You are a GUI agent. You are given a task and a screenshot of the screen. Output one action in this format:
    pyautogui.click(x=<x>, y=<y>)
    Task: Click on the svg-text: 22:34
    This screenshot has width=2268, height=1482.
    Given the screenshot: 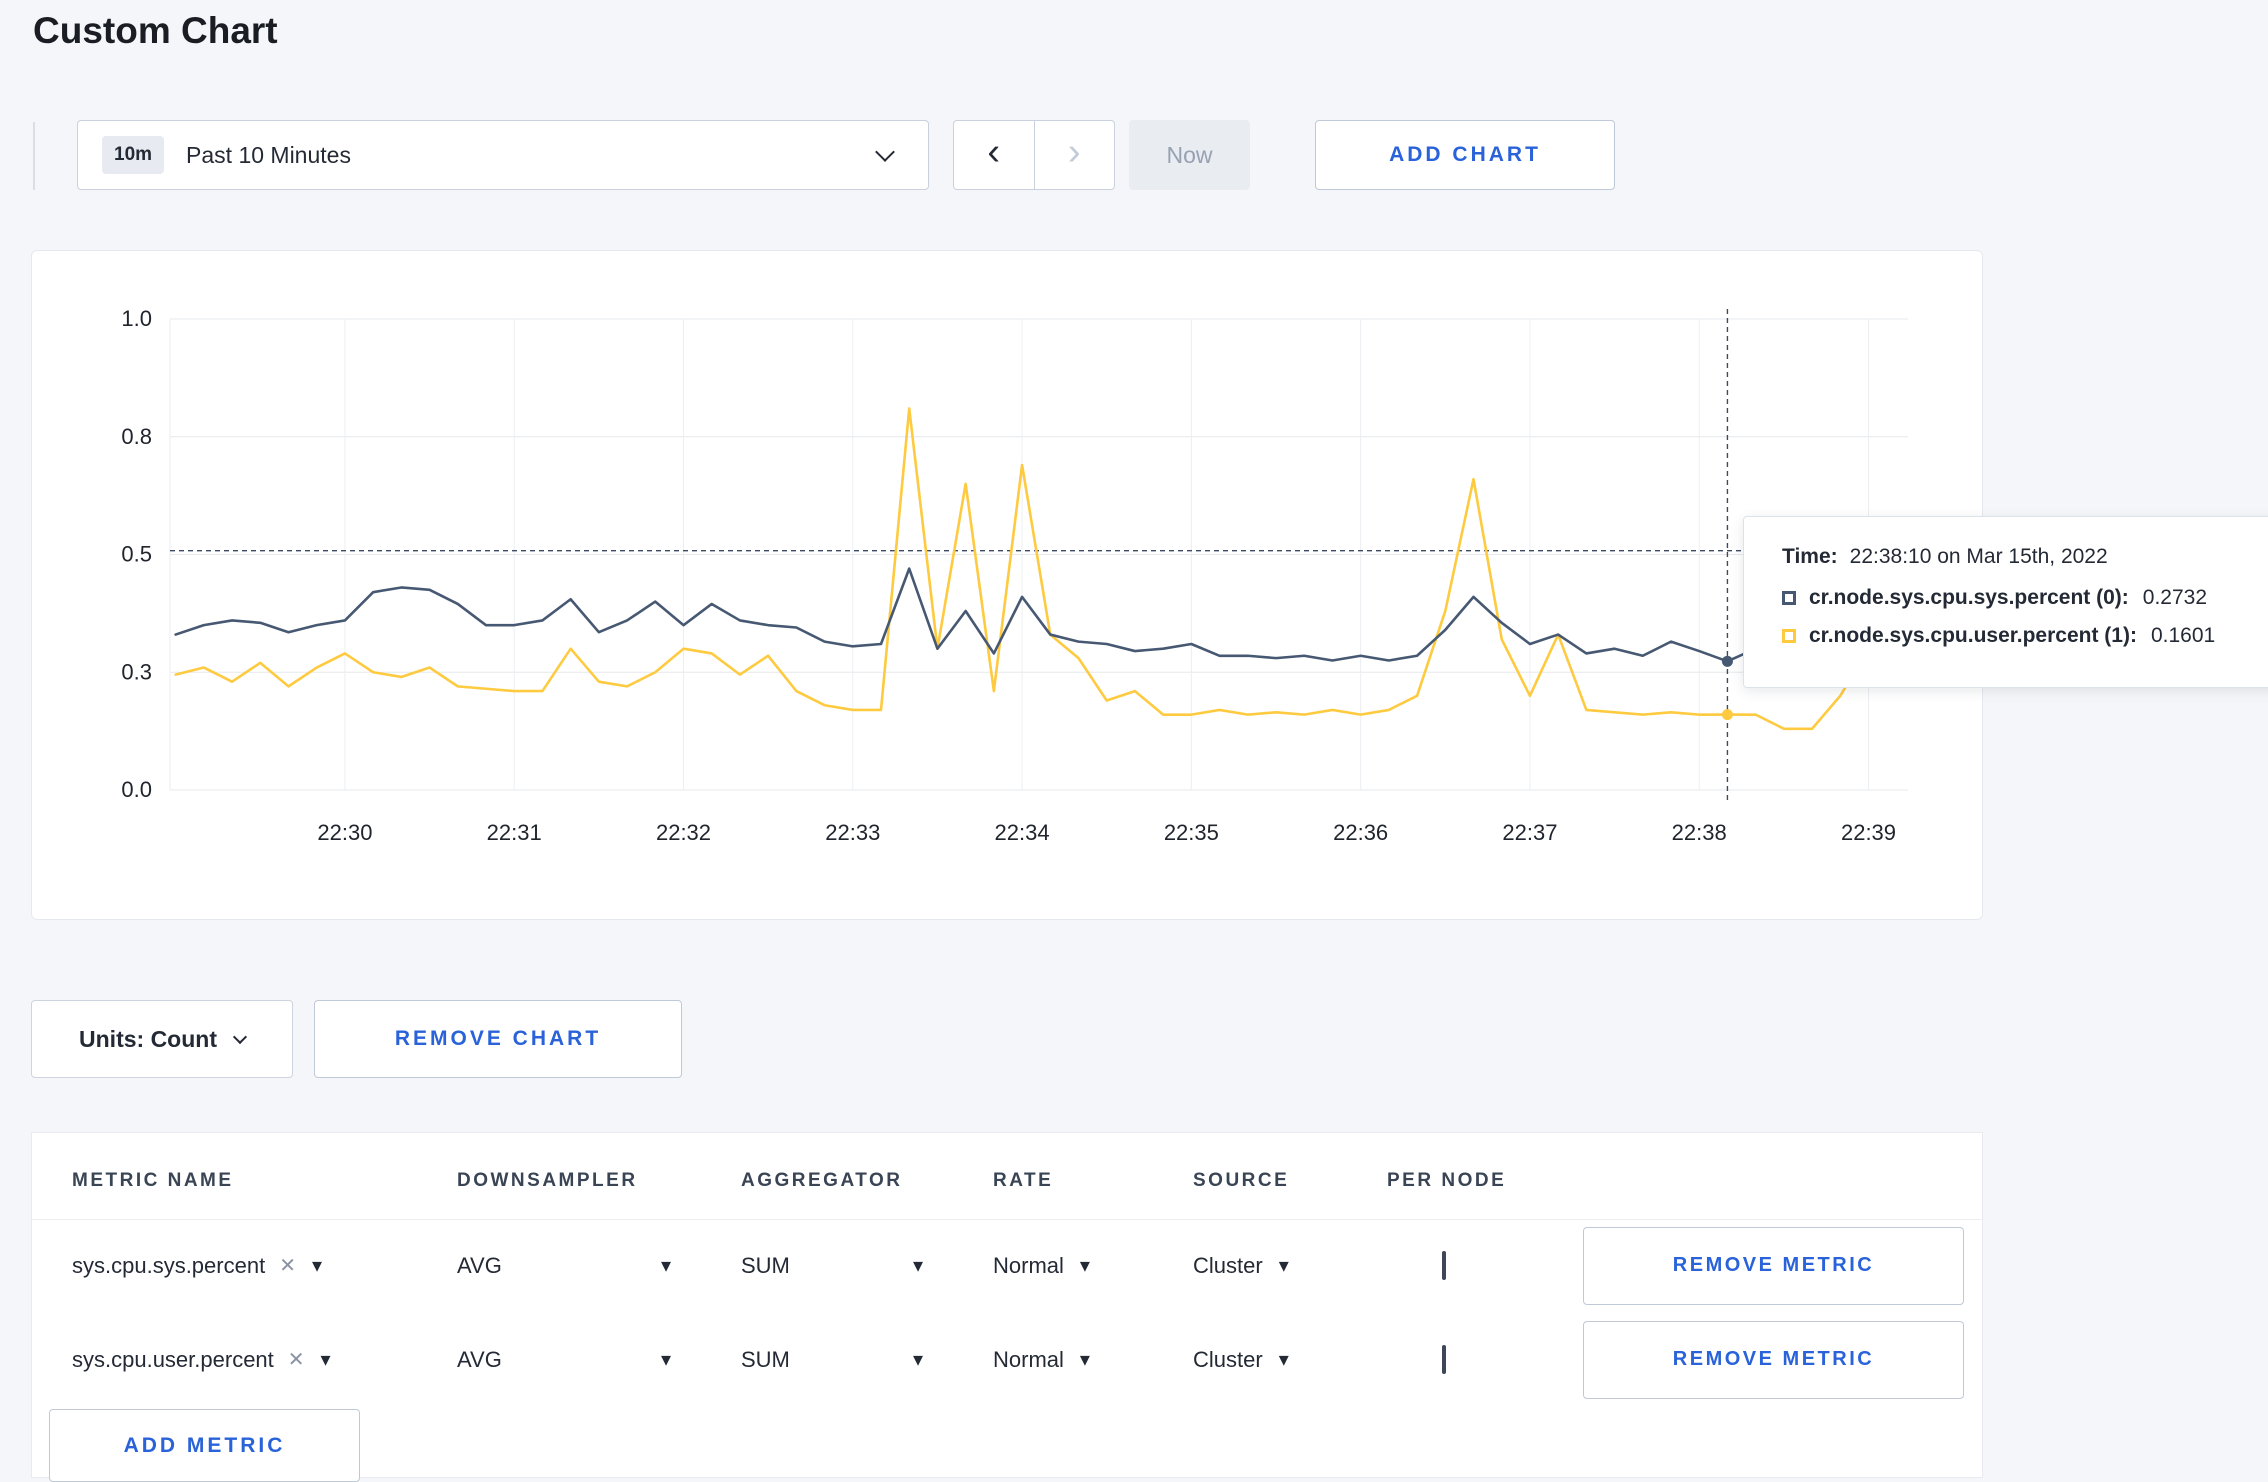 What is the action you would take?
    pyautogui.click(x=1022, y=832)
    